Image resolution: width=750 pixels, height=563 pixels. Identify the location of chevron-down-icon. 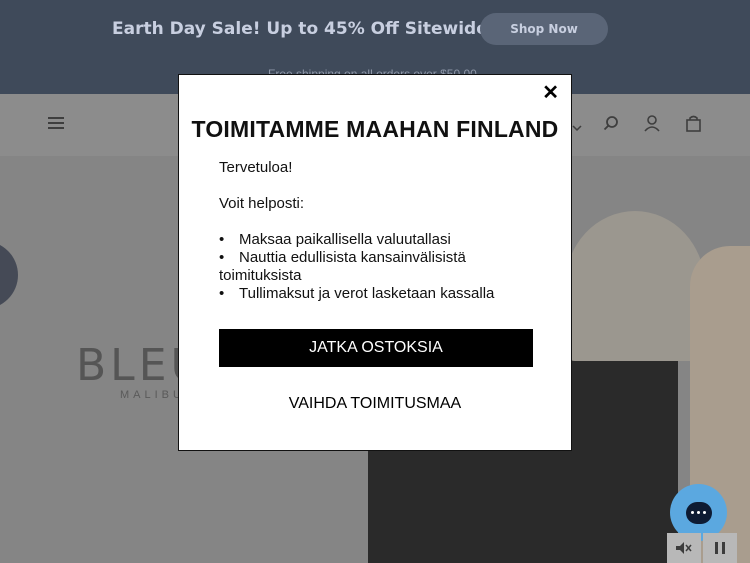
(577, 126).